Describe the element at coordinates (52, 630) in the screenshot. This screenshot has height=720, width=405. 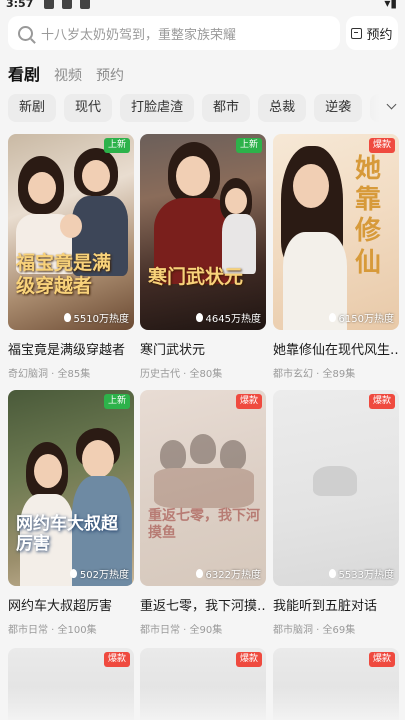
I see `drama-meta: 都市日常 · 全100集` at that location.